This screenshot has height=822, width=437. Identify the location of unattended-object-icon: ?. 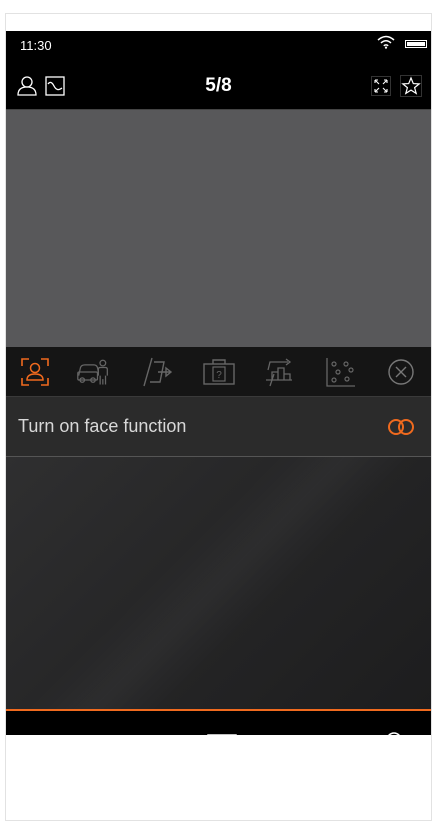
(219, 372).